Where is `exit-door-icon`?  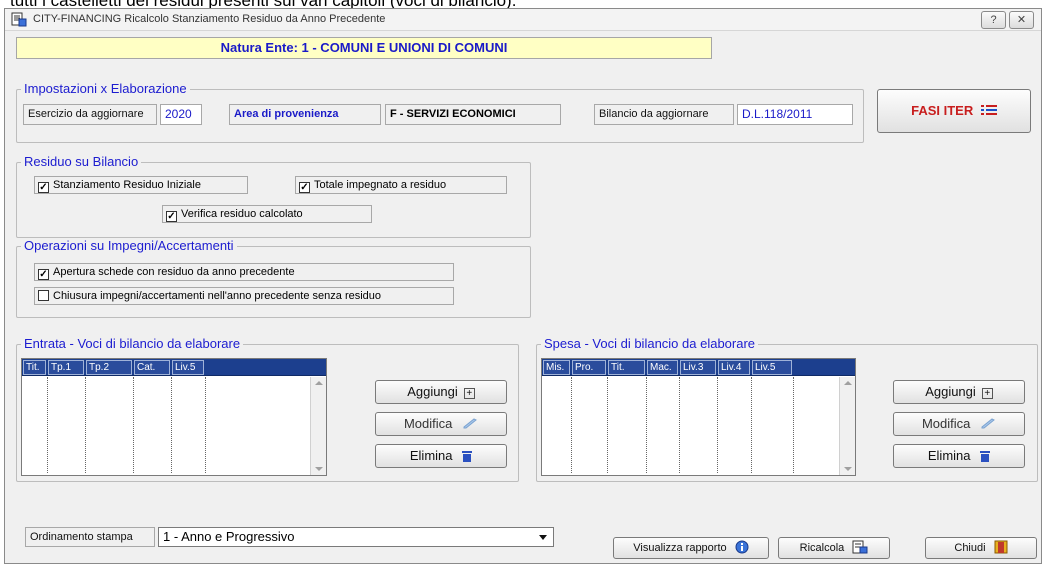 exit-door-icon is located at coordinates (1001, 547).